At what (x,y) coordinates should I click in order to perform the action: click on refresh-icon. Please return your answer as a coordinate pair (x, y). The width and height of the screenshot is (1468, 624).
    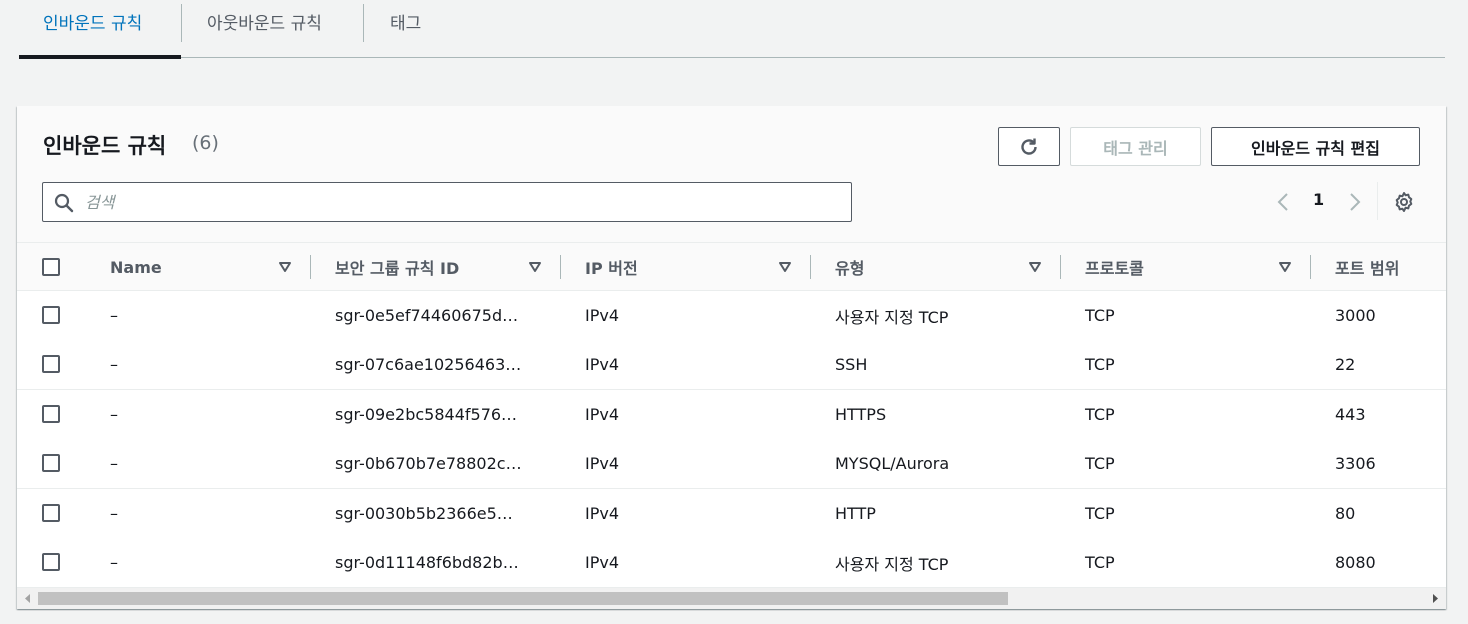
    Looking at the image, I should click on (1029, 146).